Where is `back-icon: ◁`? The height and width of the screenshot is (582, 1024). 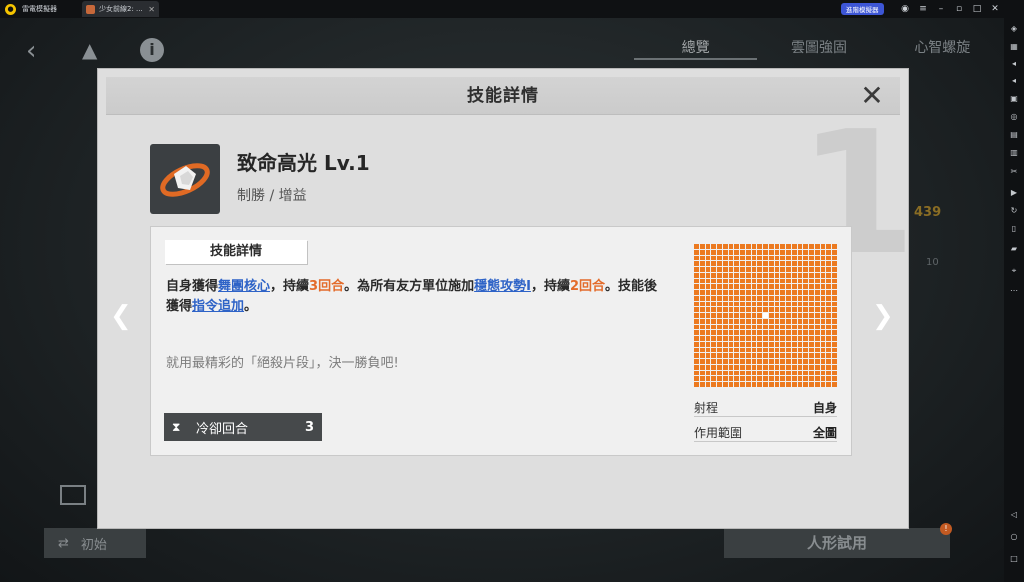
back-icon: ◁ is located at coordinates (1014, 515).